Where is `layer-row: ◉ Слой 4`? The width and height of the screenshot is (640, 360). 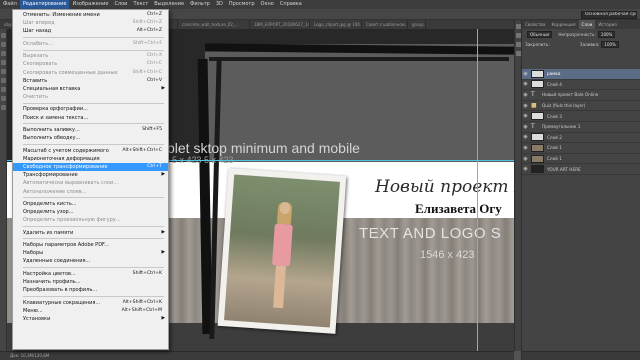 layer-row: ◉ Слой 4 is located at coordinates (581, 85).